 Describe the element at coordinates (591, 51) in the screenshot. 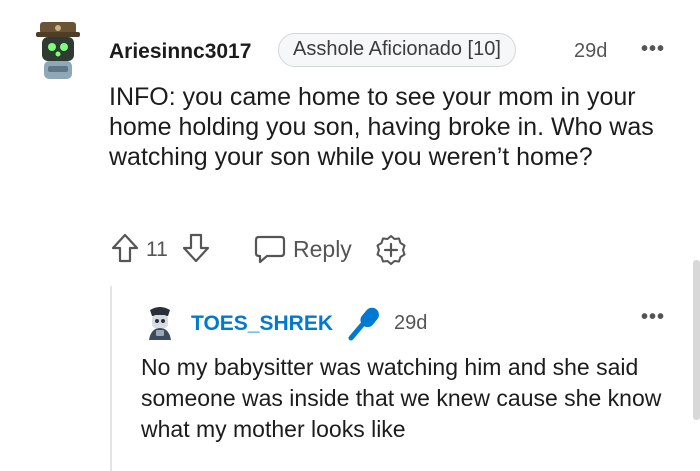

I see `comment-age: 29d` at that location.